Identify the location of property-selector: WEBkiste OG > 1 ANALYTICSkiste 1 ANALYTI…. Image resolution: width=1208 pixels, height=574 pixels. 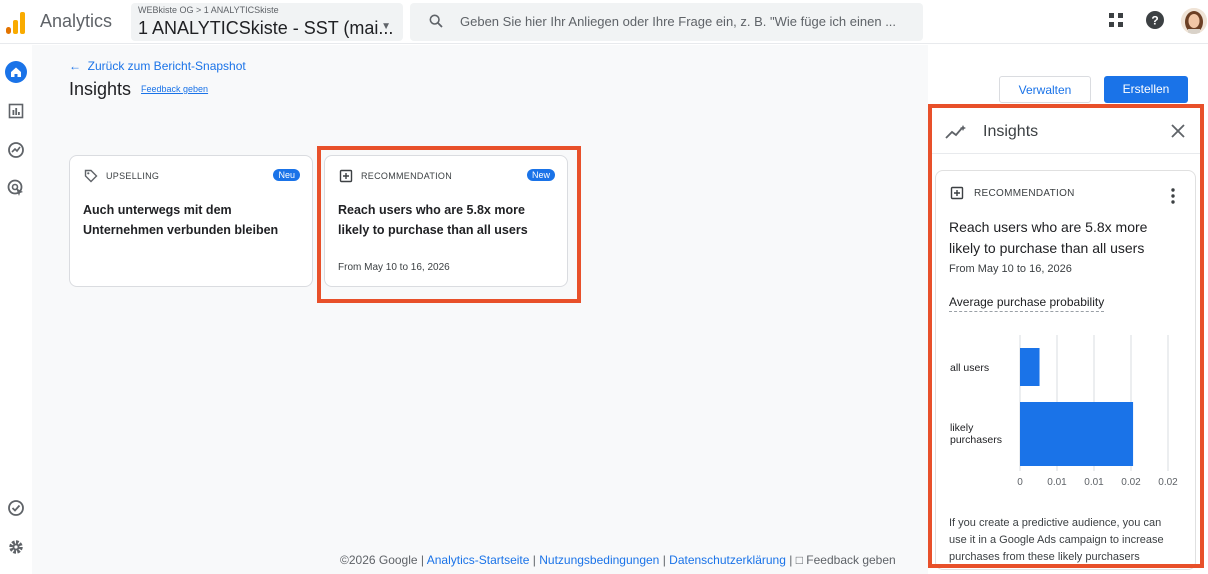
(267, 22).